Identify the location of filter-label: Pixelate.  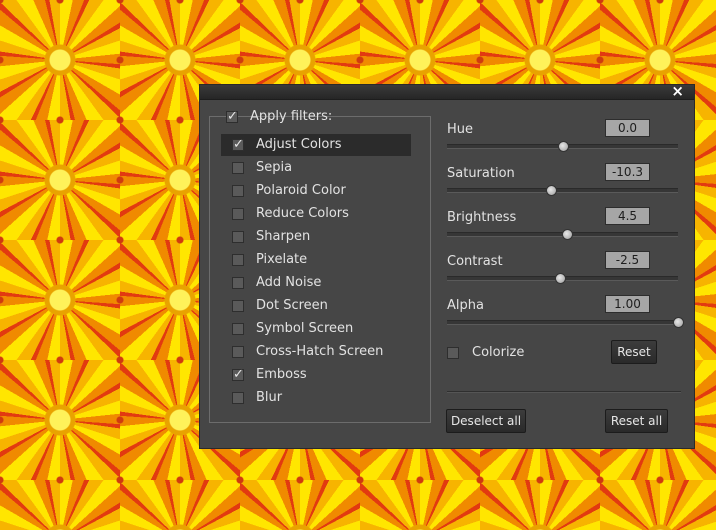
(282, 259).